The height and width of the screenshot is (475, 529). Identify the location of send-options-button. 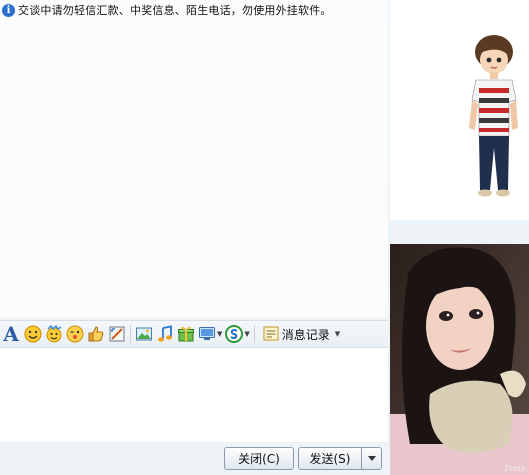
(371, 458).